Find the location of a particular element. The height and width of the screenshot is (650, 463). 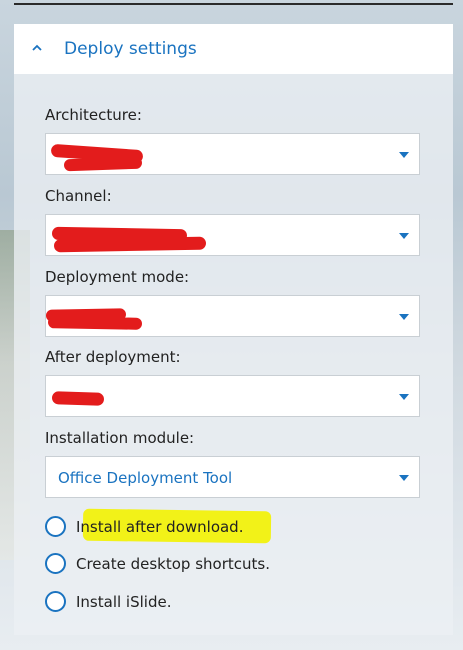

option-label: Create desktop shortcuts. is located at coordinates (173, 564).